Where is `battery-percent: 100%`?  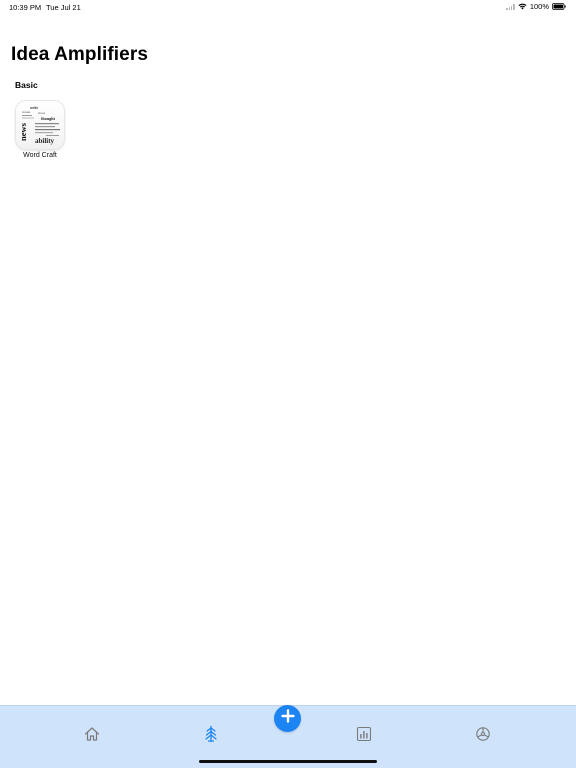 battery-percent: 100% is located at coordinates (539, 6).